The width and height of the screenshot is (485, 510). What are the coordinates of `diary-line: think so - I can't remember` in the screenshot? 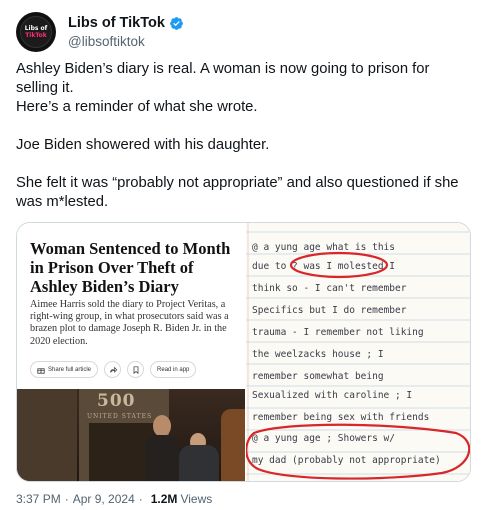 It's located at (329, 288).